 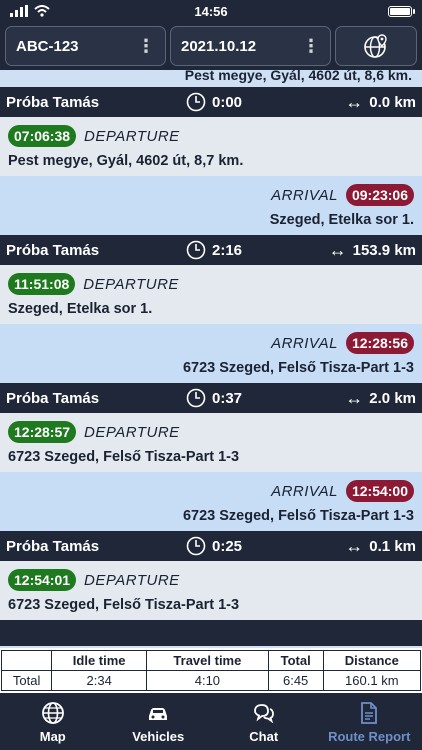 I want to click on arrival-row: ARRIVAL 09:23:06 Szeged, Etelka sor 1., so click(x=211, y=205).